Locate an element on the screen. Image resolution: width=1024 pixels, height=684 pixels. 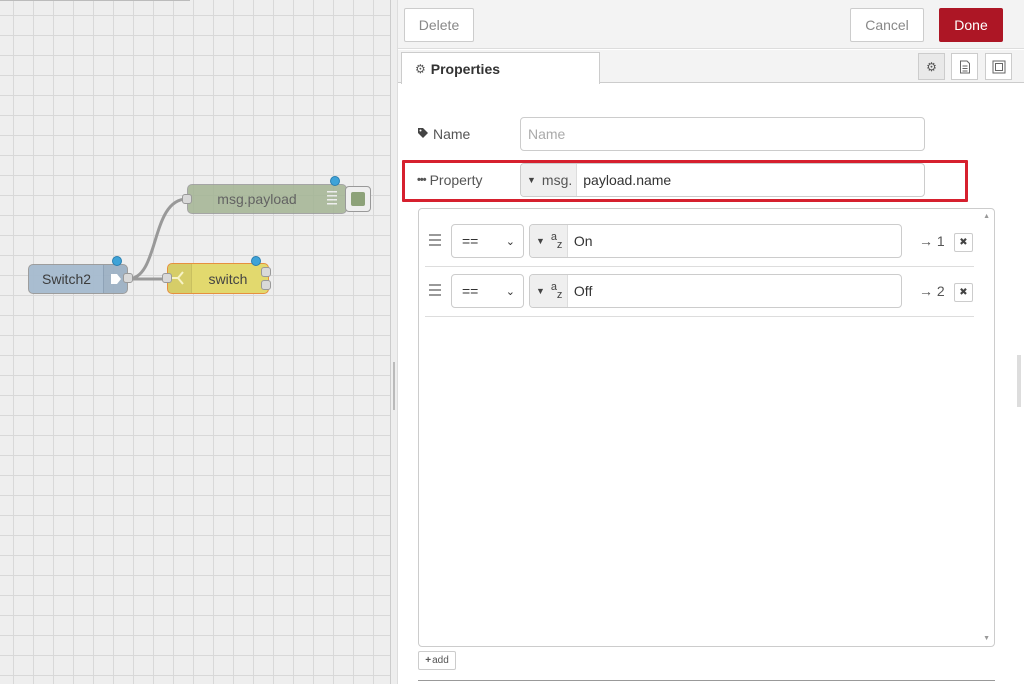
editor-splitter is located at coordinates (394, 342).